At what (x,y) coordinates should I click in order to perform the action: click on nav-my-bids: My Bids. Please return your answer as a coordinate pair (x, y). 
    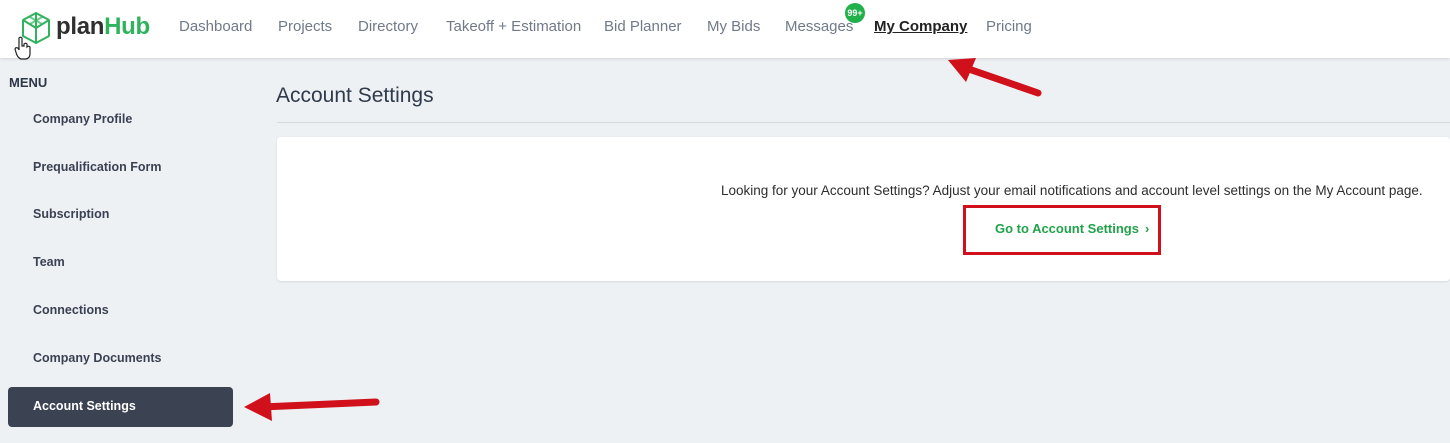
    Looking at the image, I should click on (733, 26).